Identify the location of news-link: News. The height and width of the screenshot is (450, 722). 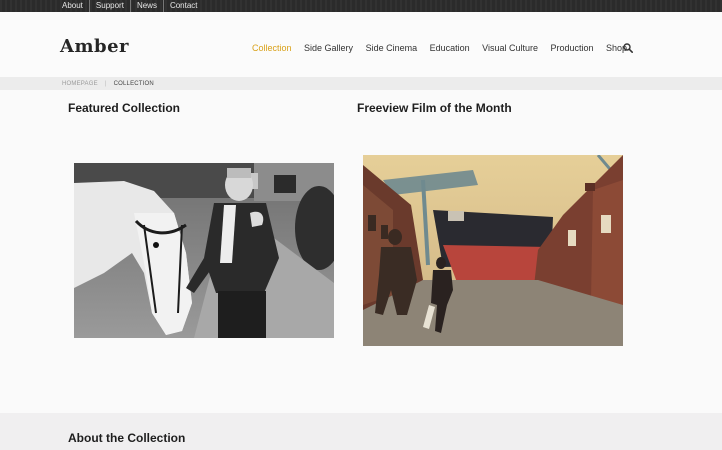
(146, 6).